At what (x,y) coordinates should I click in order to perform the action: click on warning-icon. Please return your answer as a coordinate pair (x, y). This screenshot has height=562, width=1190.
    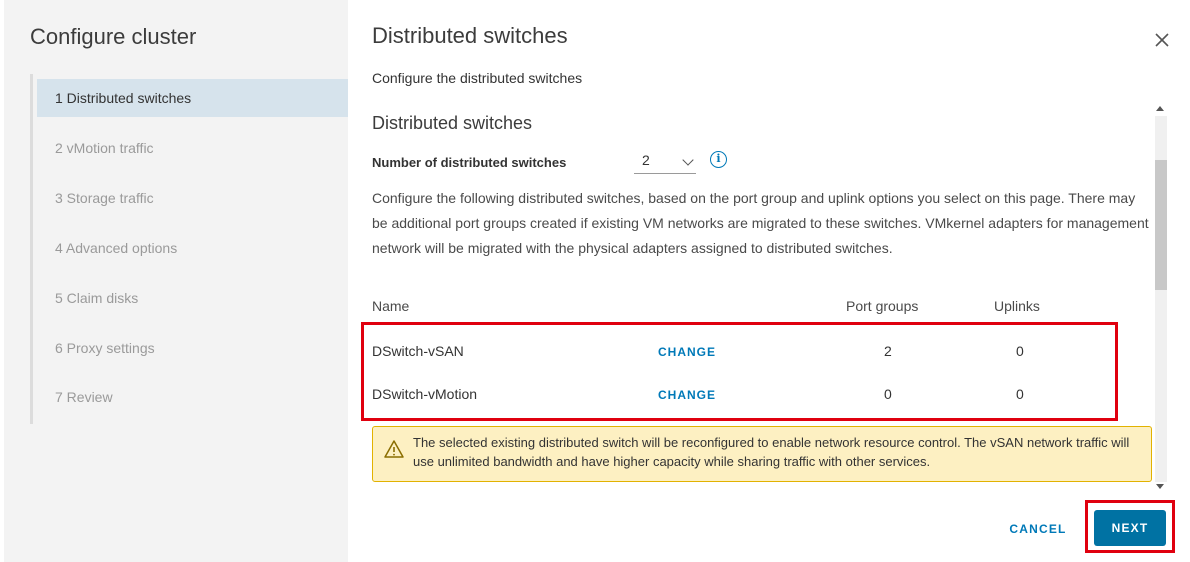
    Looking at the image, I should click on (394, 449).